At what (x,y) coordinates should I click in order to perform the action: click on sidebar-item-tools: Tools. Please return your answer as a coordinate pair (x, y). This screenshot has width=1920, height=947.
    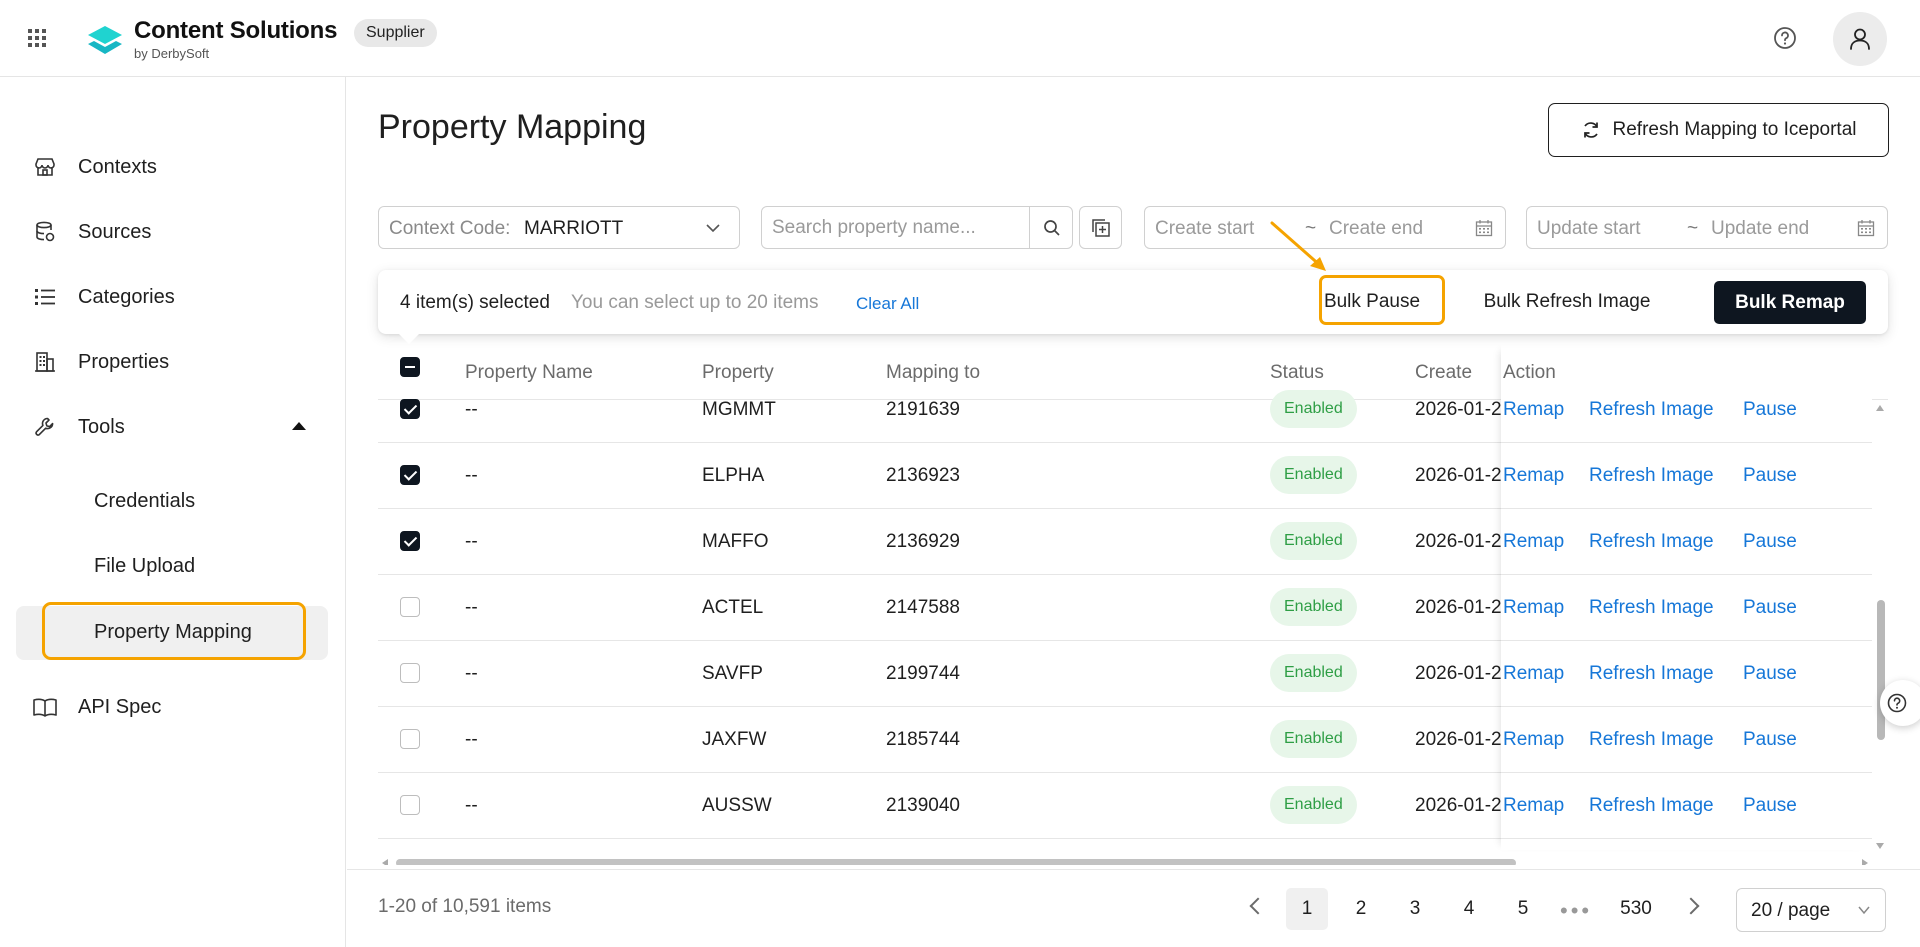
    Looking at the image, I should click on (173, 427).